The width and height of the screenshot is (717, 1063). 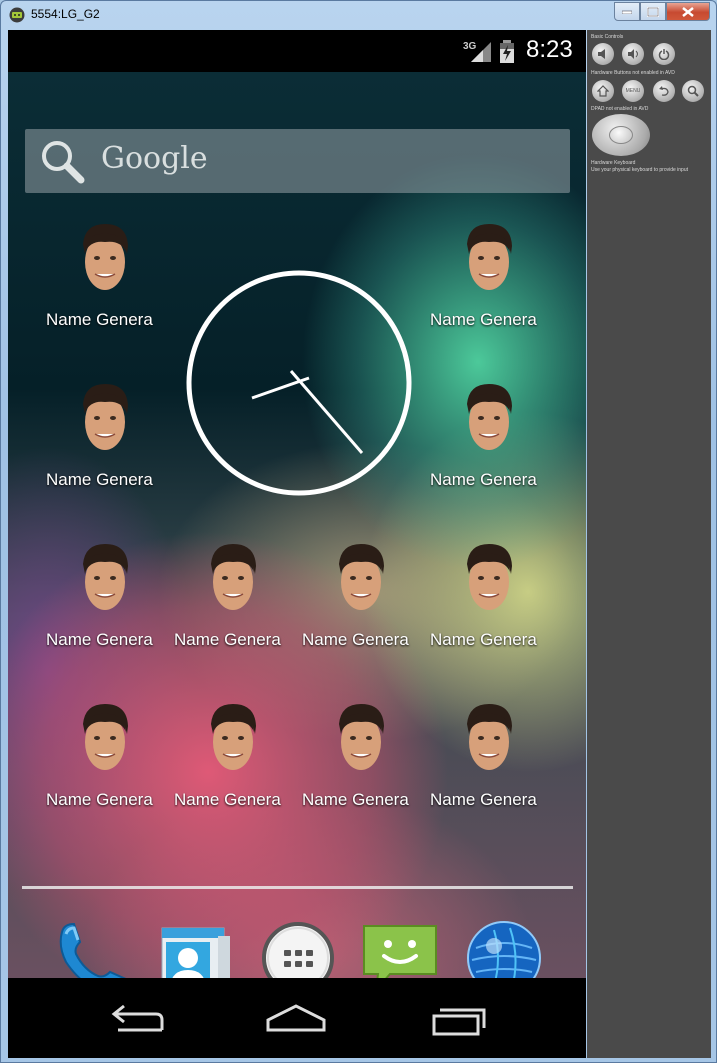 I want to click on home-button, so click(x=296, y=1020).